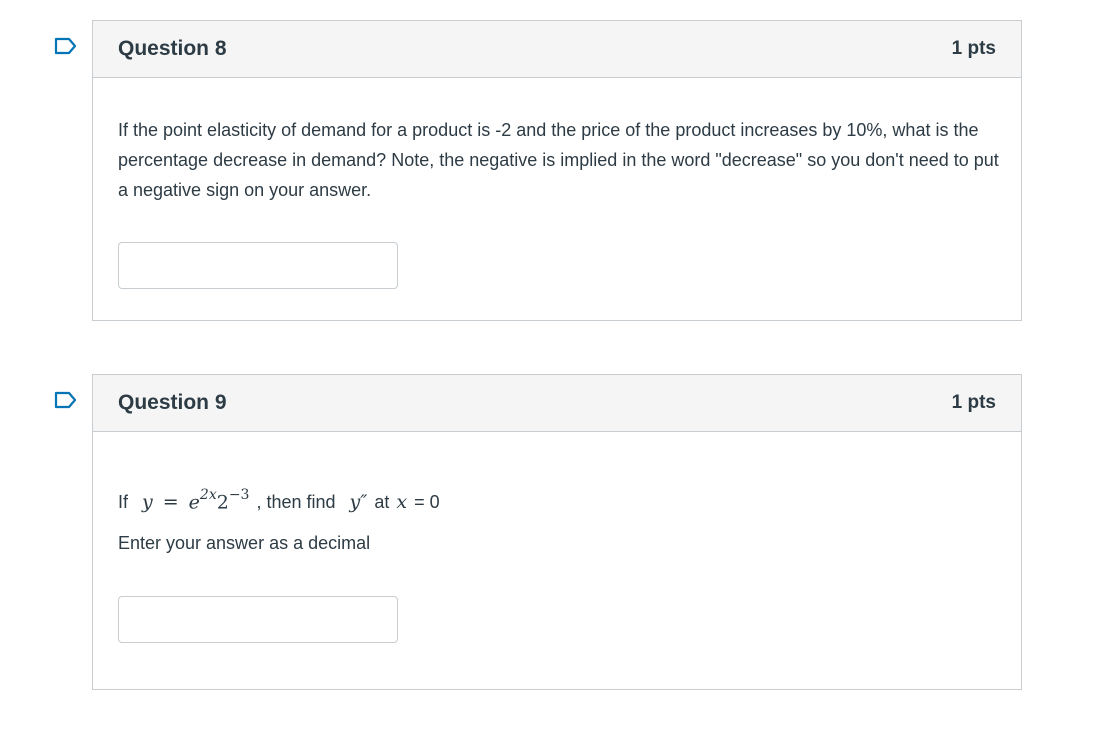 Image resolution: width=1095 pixels, height=738 pixels. What do you see at coordinates (172, 48) in the screenshot?
I see `question-title: Question 8` at bounding box center [172, 48].